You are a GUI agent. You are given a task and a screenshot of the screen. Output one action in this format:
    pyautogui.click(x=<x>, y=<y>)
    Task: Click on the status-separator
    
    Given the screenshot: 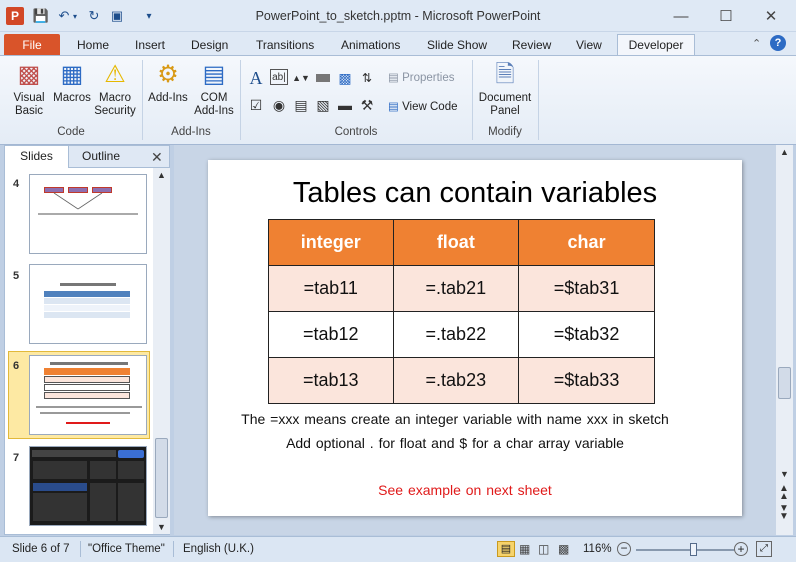 What is the action you would take?
    pyautogui.click(x=80, y=549)
    